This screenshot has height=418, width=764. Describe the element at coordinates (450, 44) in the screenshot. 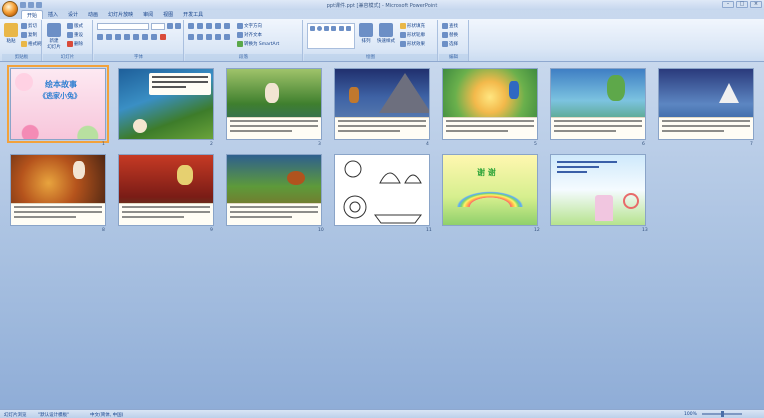

I see `select-button: 选择` at that location.